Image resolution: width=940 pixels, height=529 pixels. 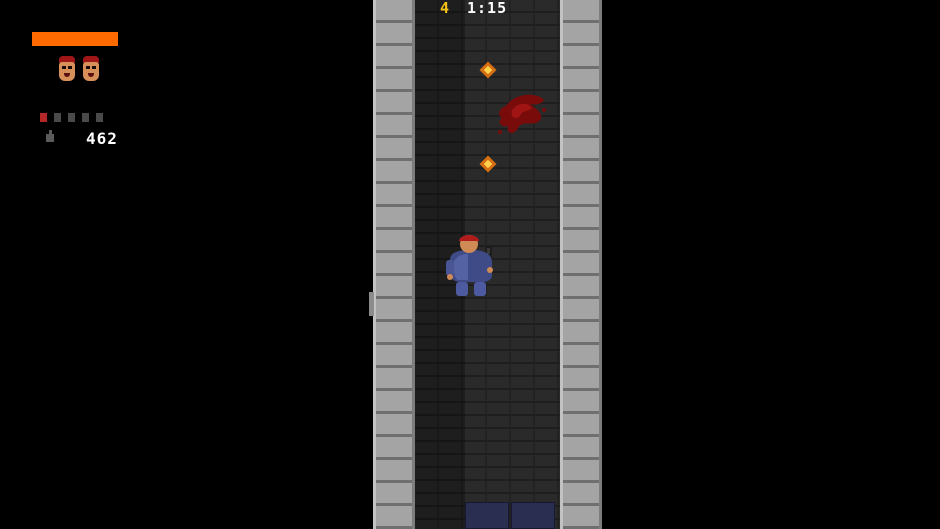 I want to click on ammo-count: 462, so click(x=102, y=138).